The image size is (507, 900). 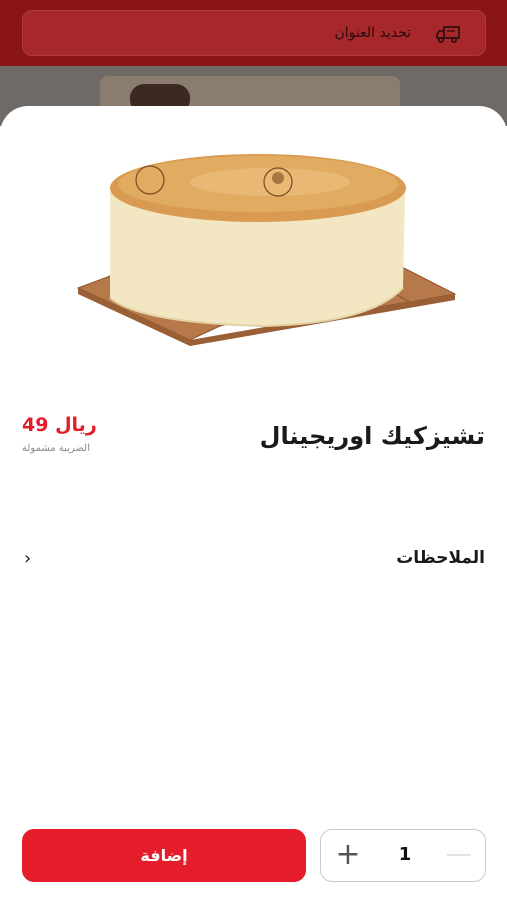 I want to click on top-header: تحديد العنوان, so click(x=253, y=33).